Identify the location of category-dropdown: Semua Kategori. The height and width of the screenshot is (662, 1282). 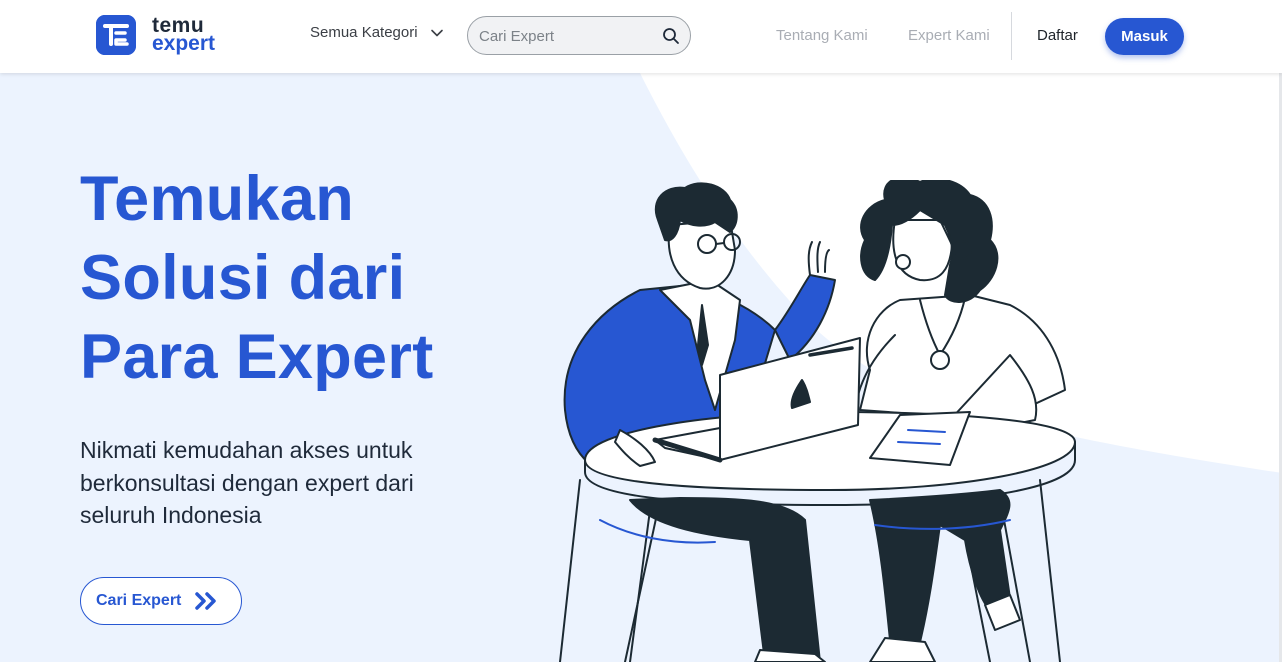
(377, 32).